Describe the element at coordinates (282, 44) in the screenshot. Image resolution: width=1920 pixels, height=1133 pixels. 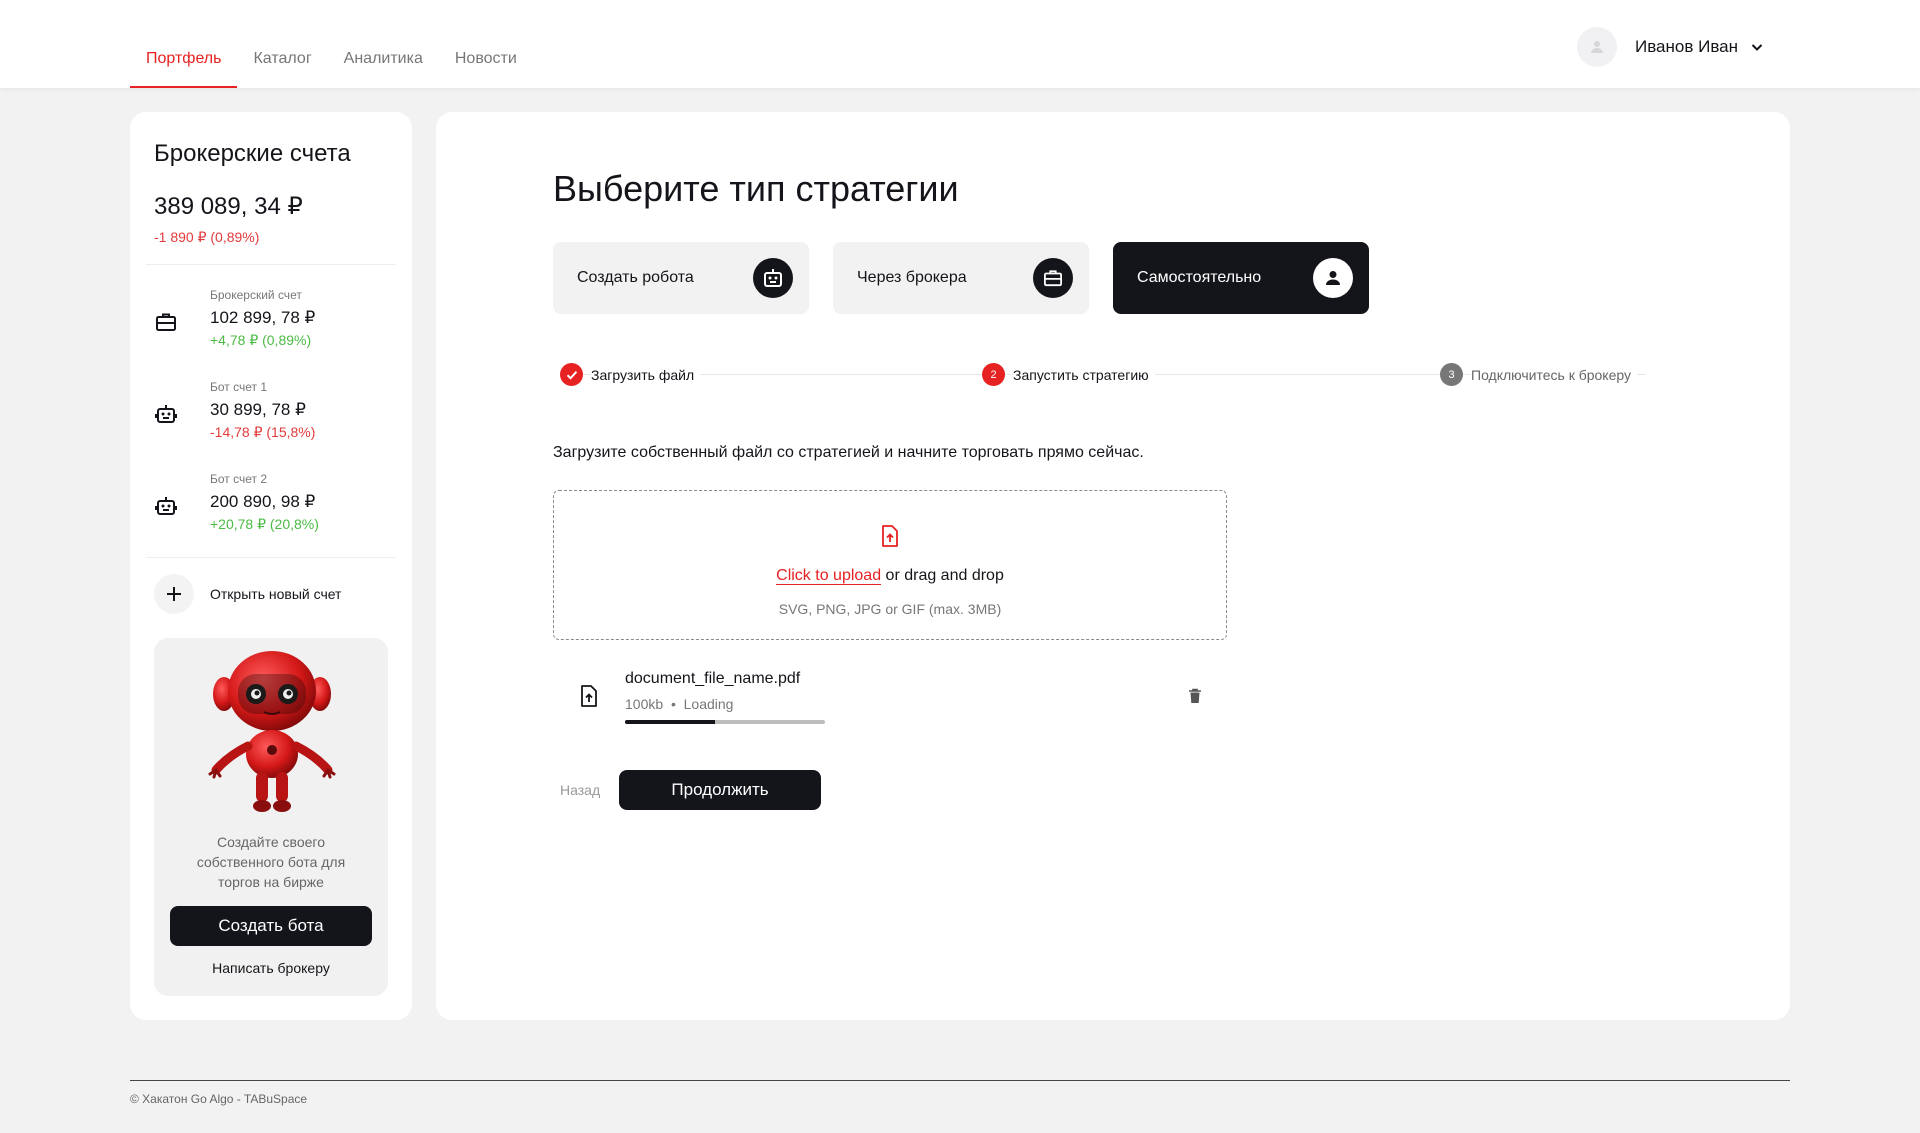
I see `nav-item-catalog: Каталог` at that location.